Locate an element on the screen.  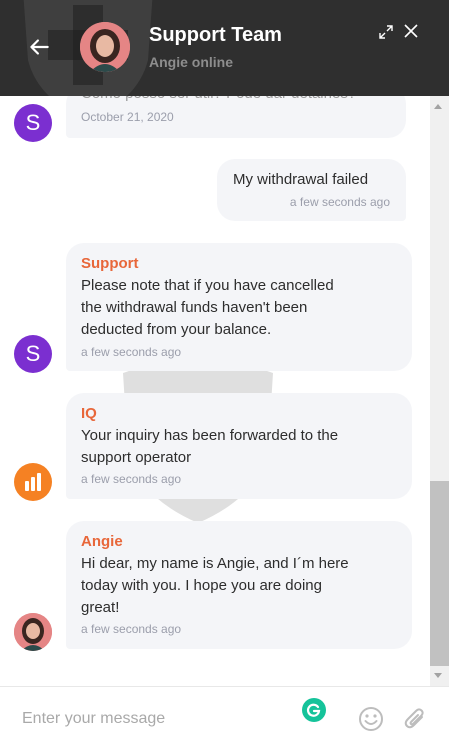
message-text: Hi dear, my name is Angie, and I´m here is located at coordinates (215, 563).